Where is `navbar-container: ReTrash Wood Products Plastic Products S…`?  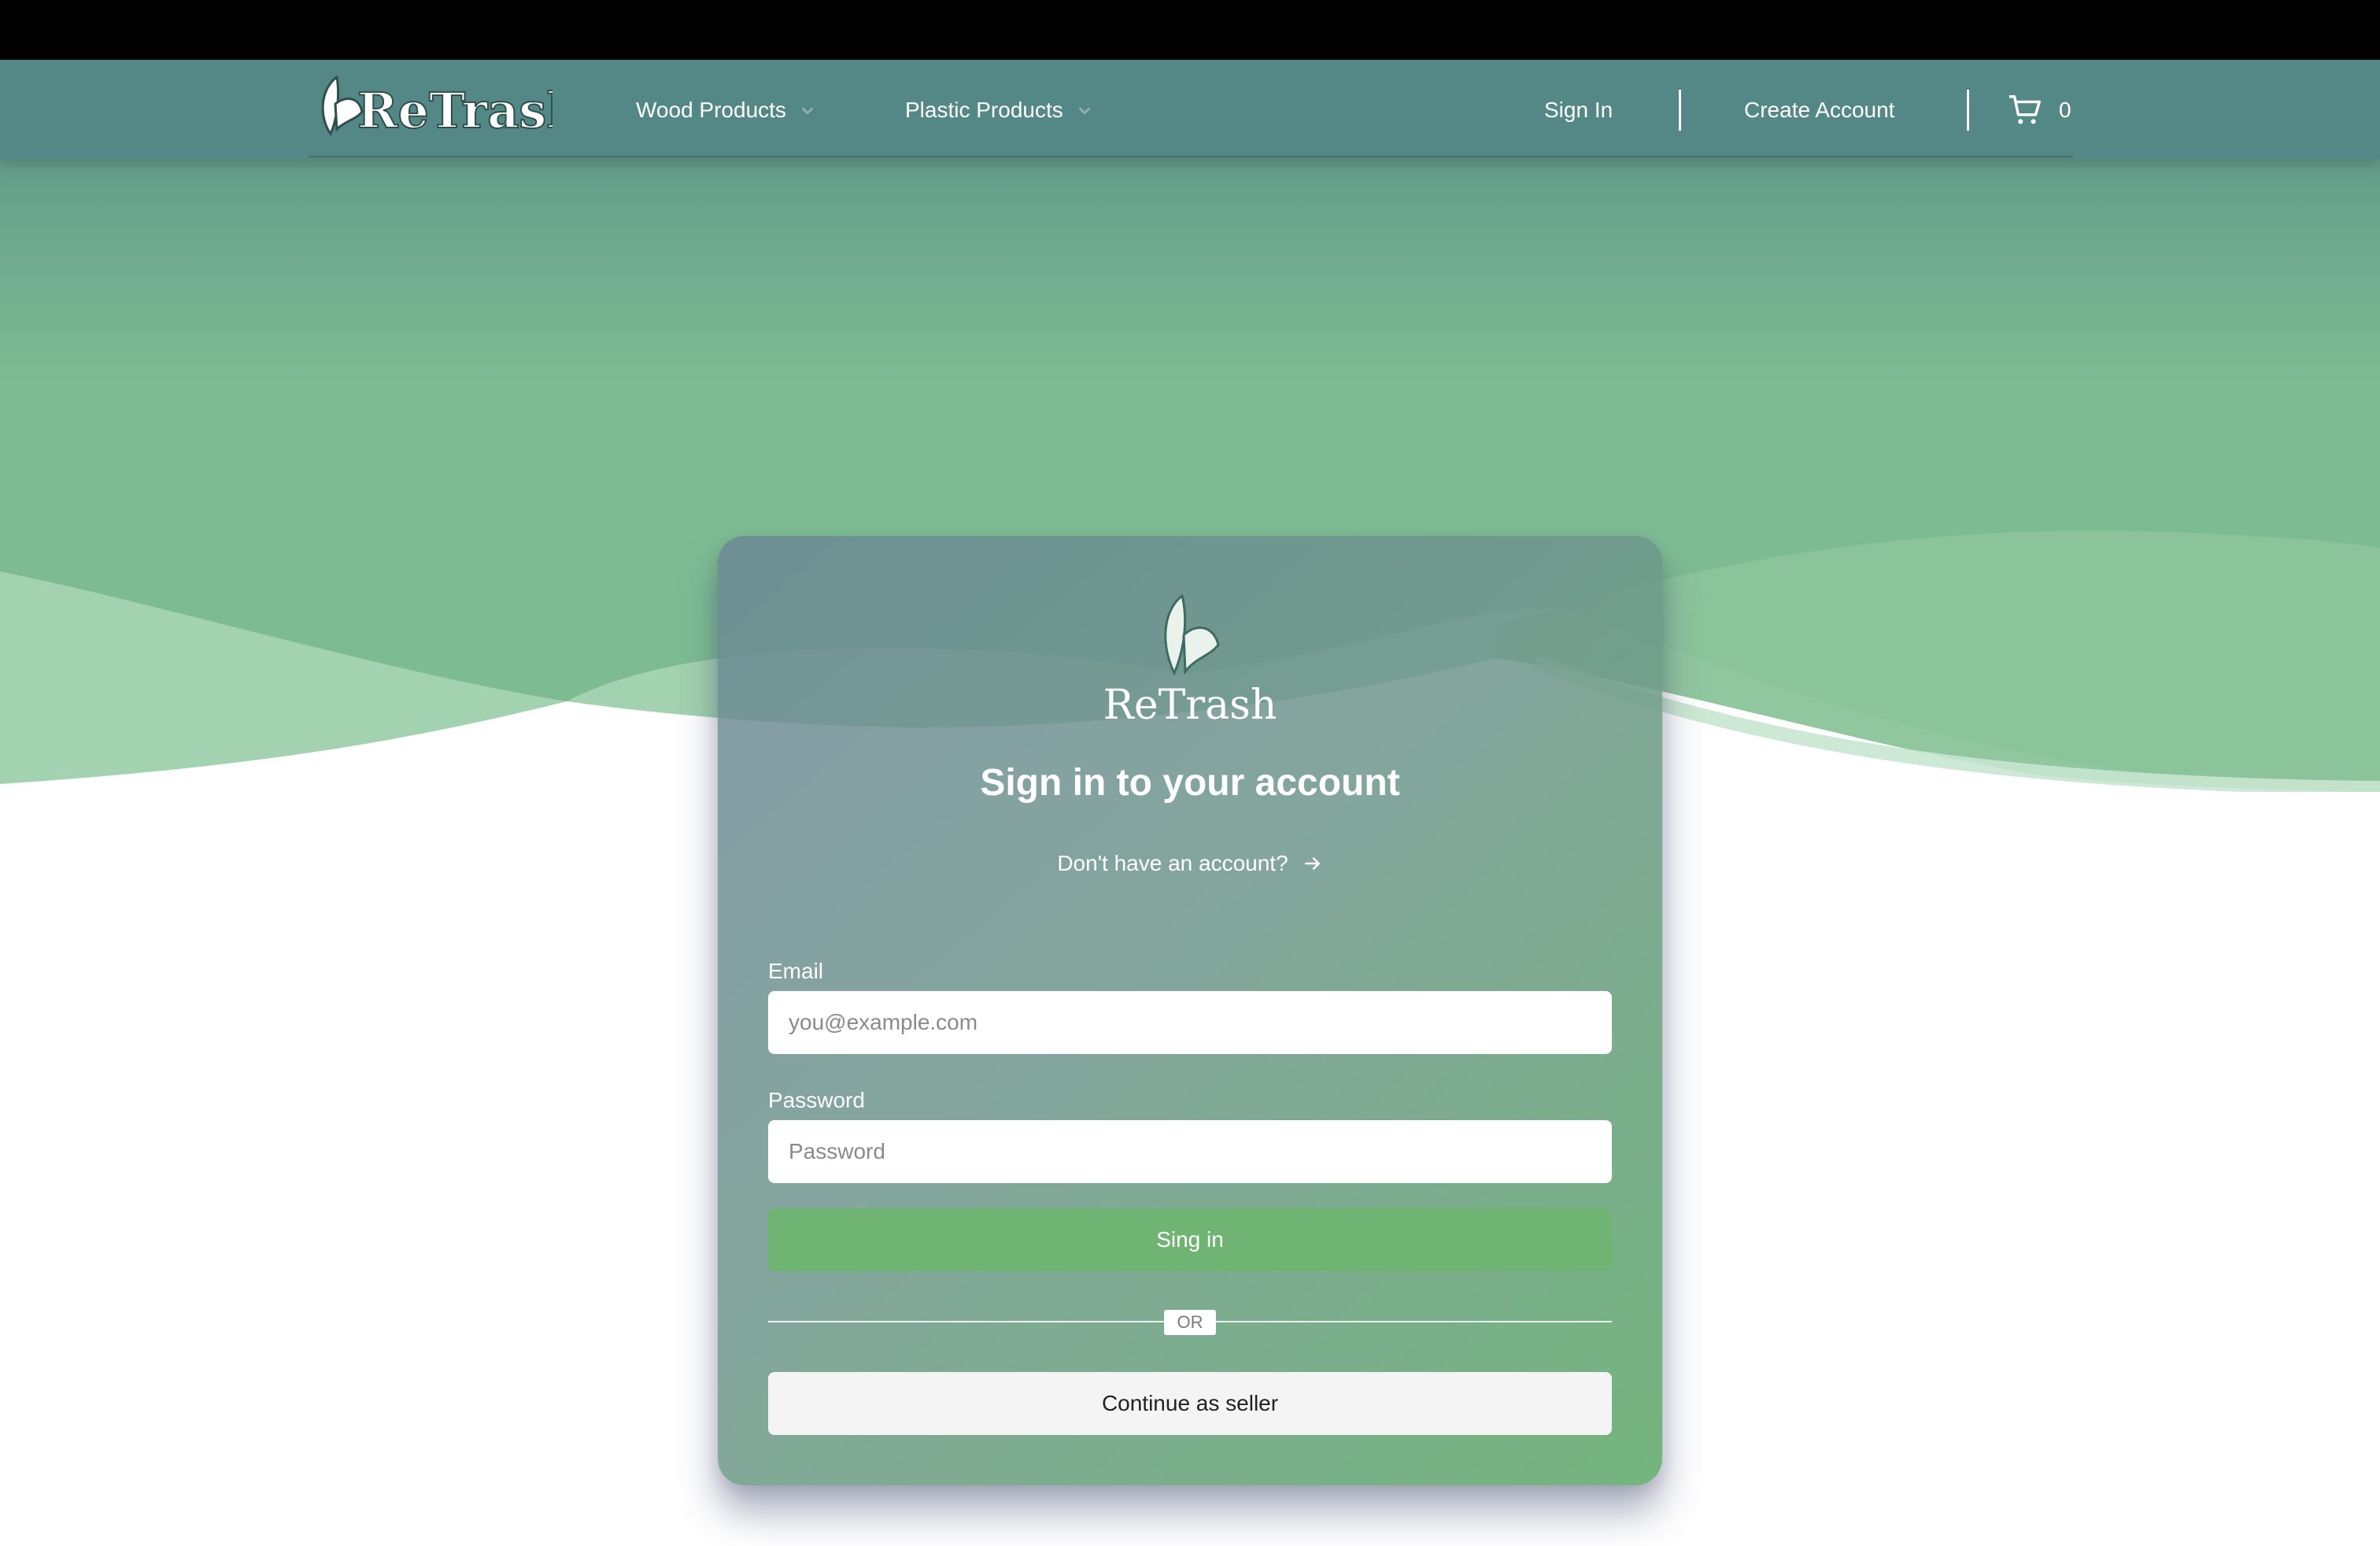 navbar-container: ReTrash Wood Products Plastic Products S… is located at coordinates (1191, 108).